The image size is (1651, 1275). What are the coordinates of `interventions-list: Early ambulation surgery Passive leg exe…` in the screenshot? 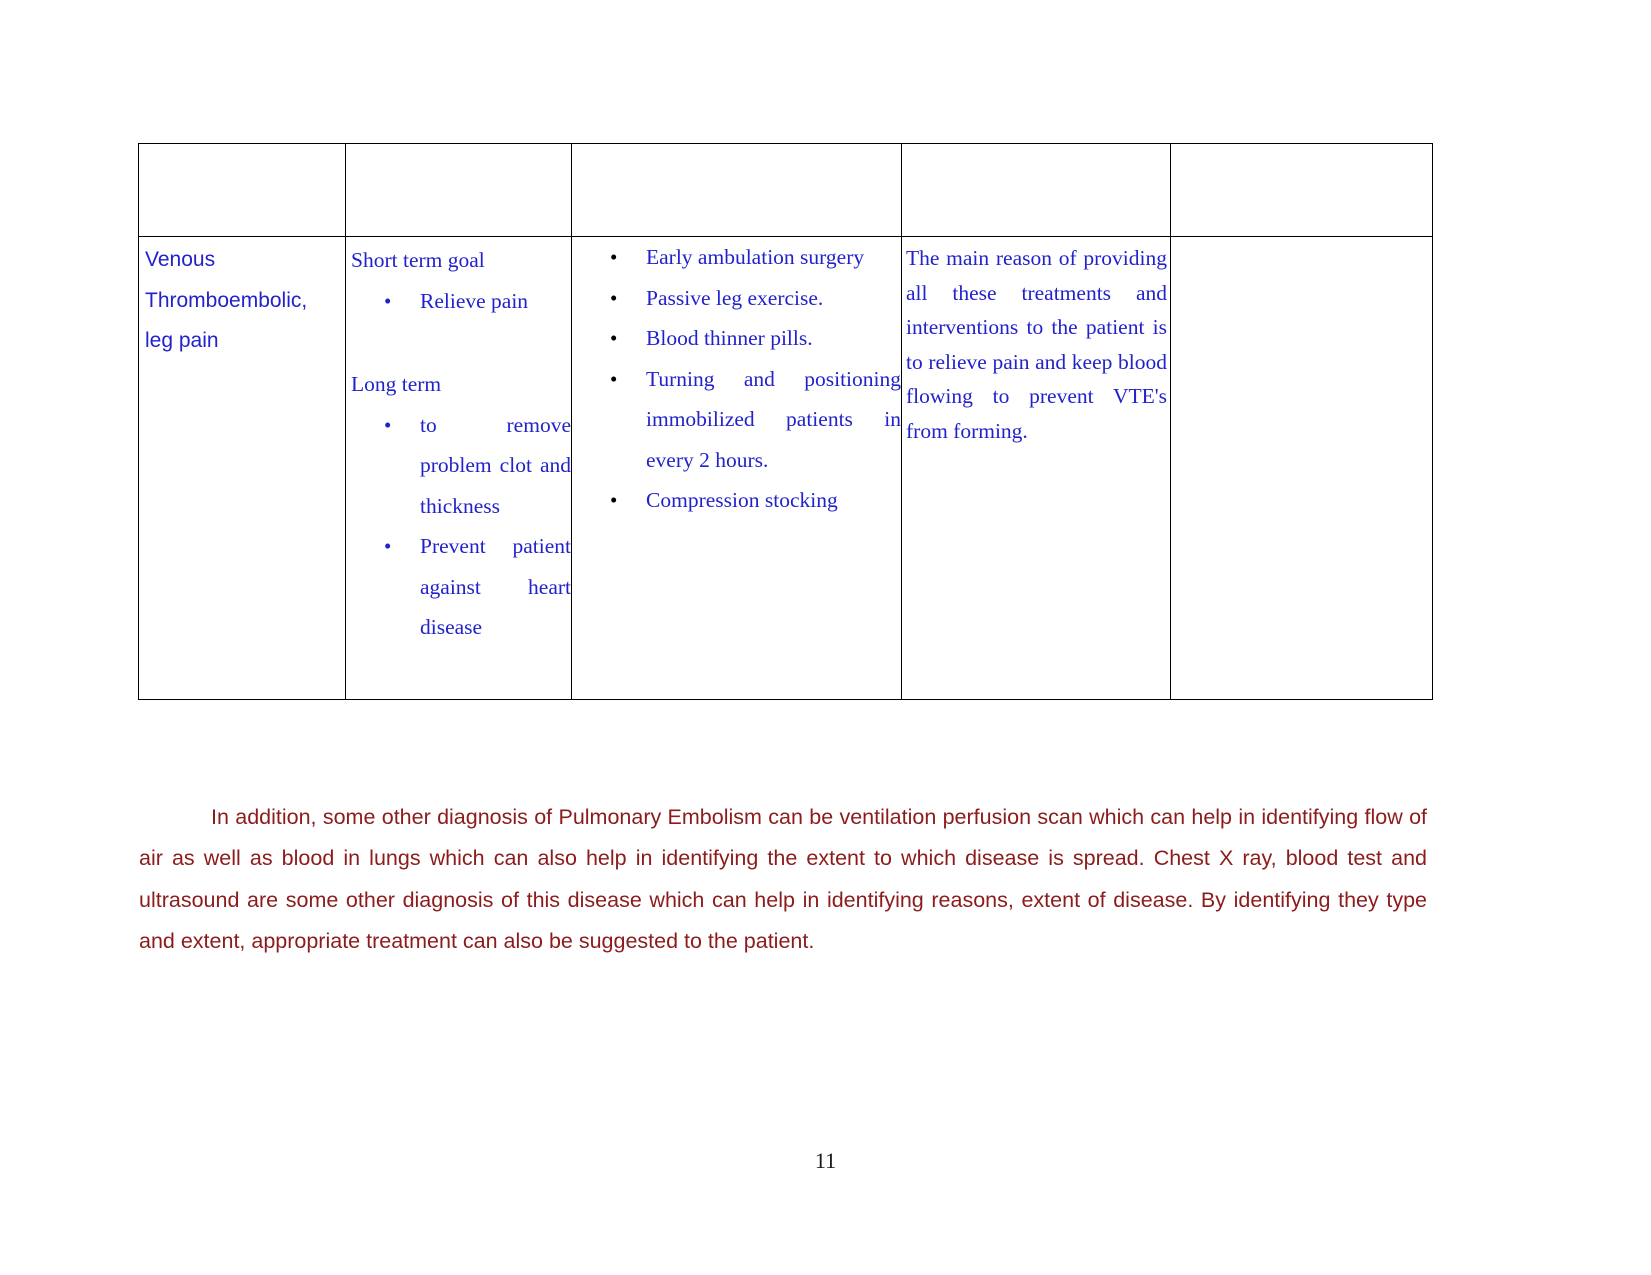 It's located at (736, 379).